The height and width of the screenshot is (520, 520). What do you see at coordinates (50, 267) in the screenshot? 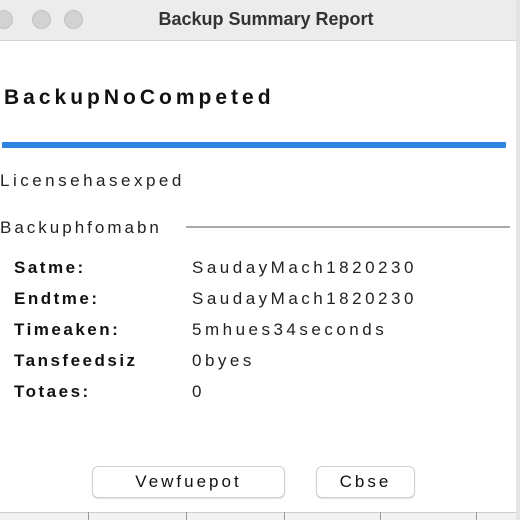
I see `start-time-label: Satme:` at bounding box center [50, 267].